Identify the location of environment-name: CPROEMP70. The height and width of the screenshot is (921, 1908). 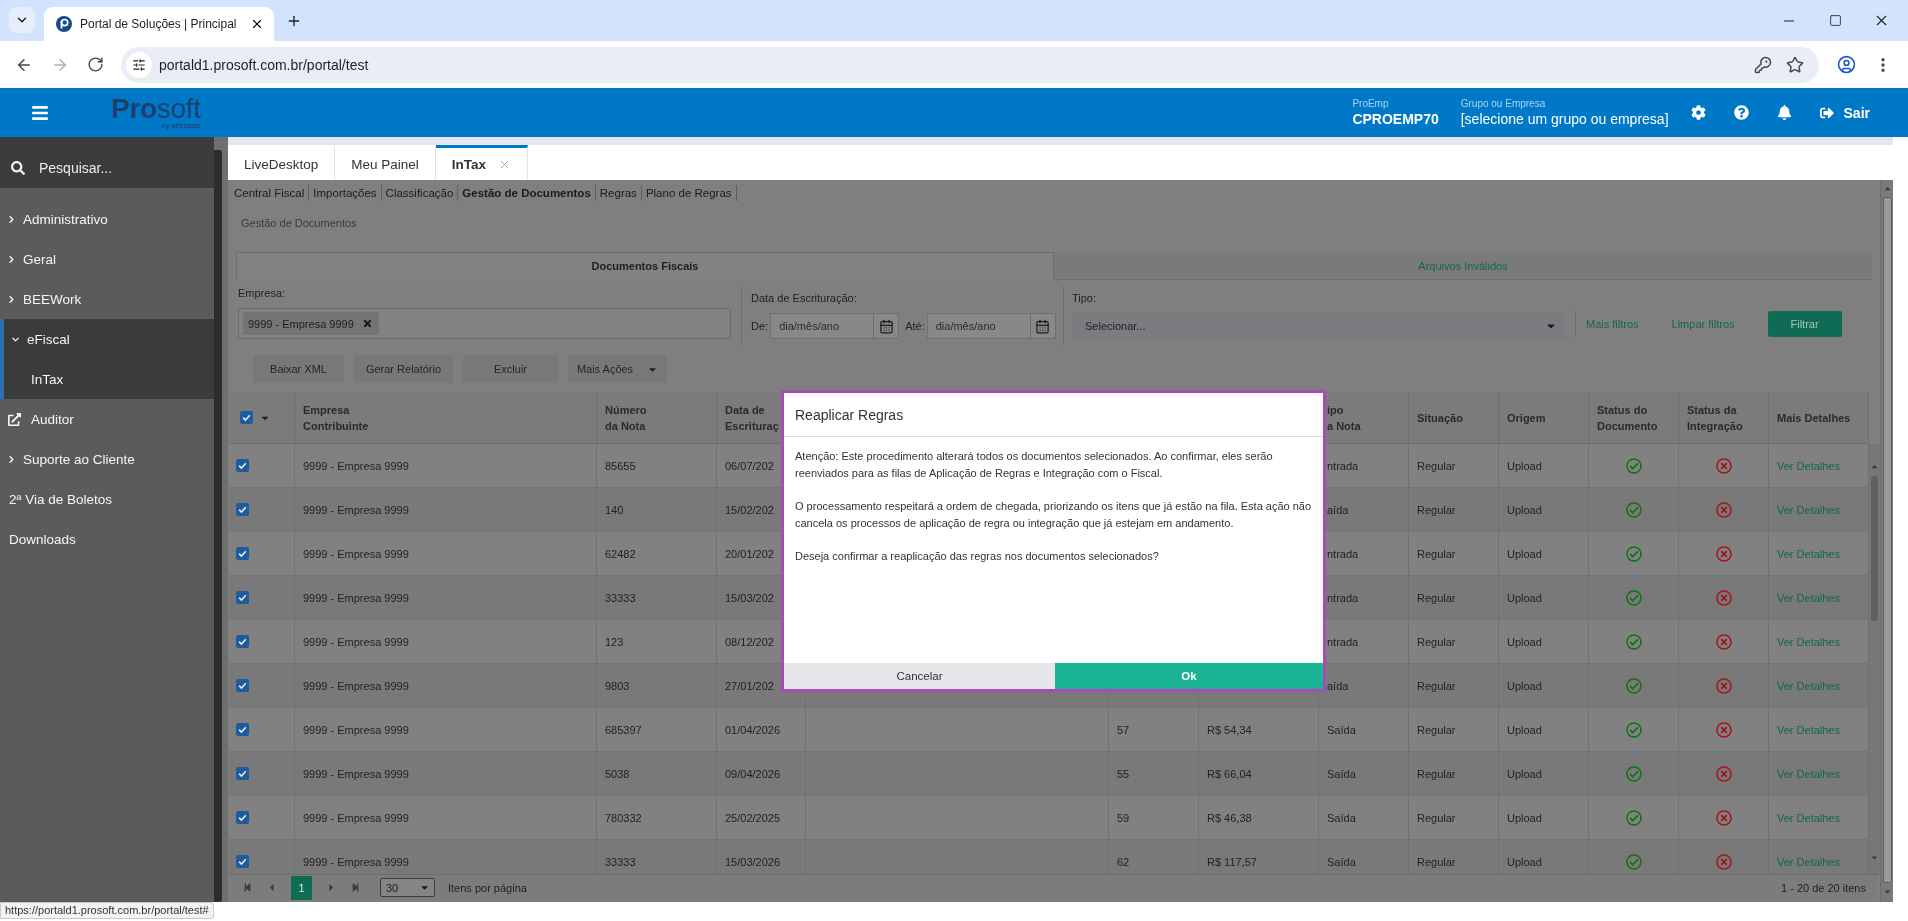
(1395, 118).